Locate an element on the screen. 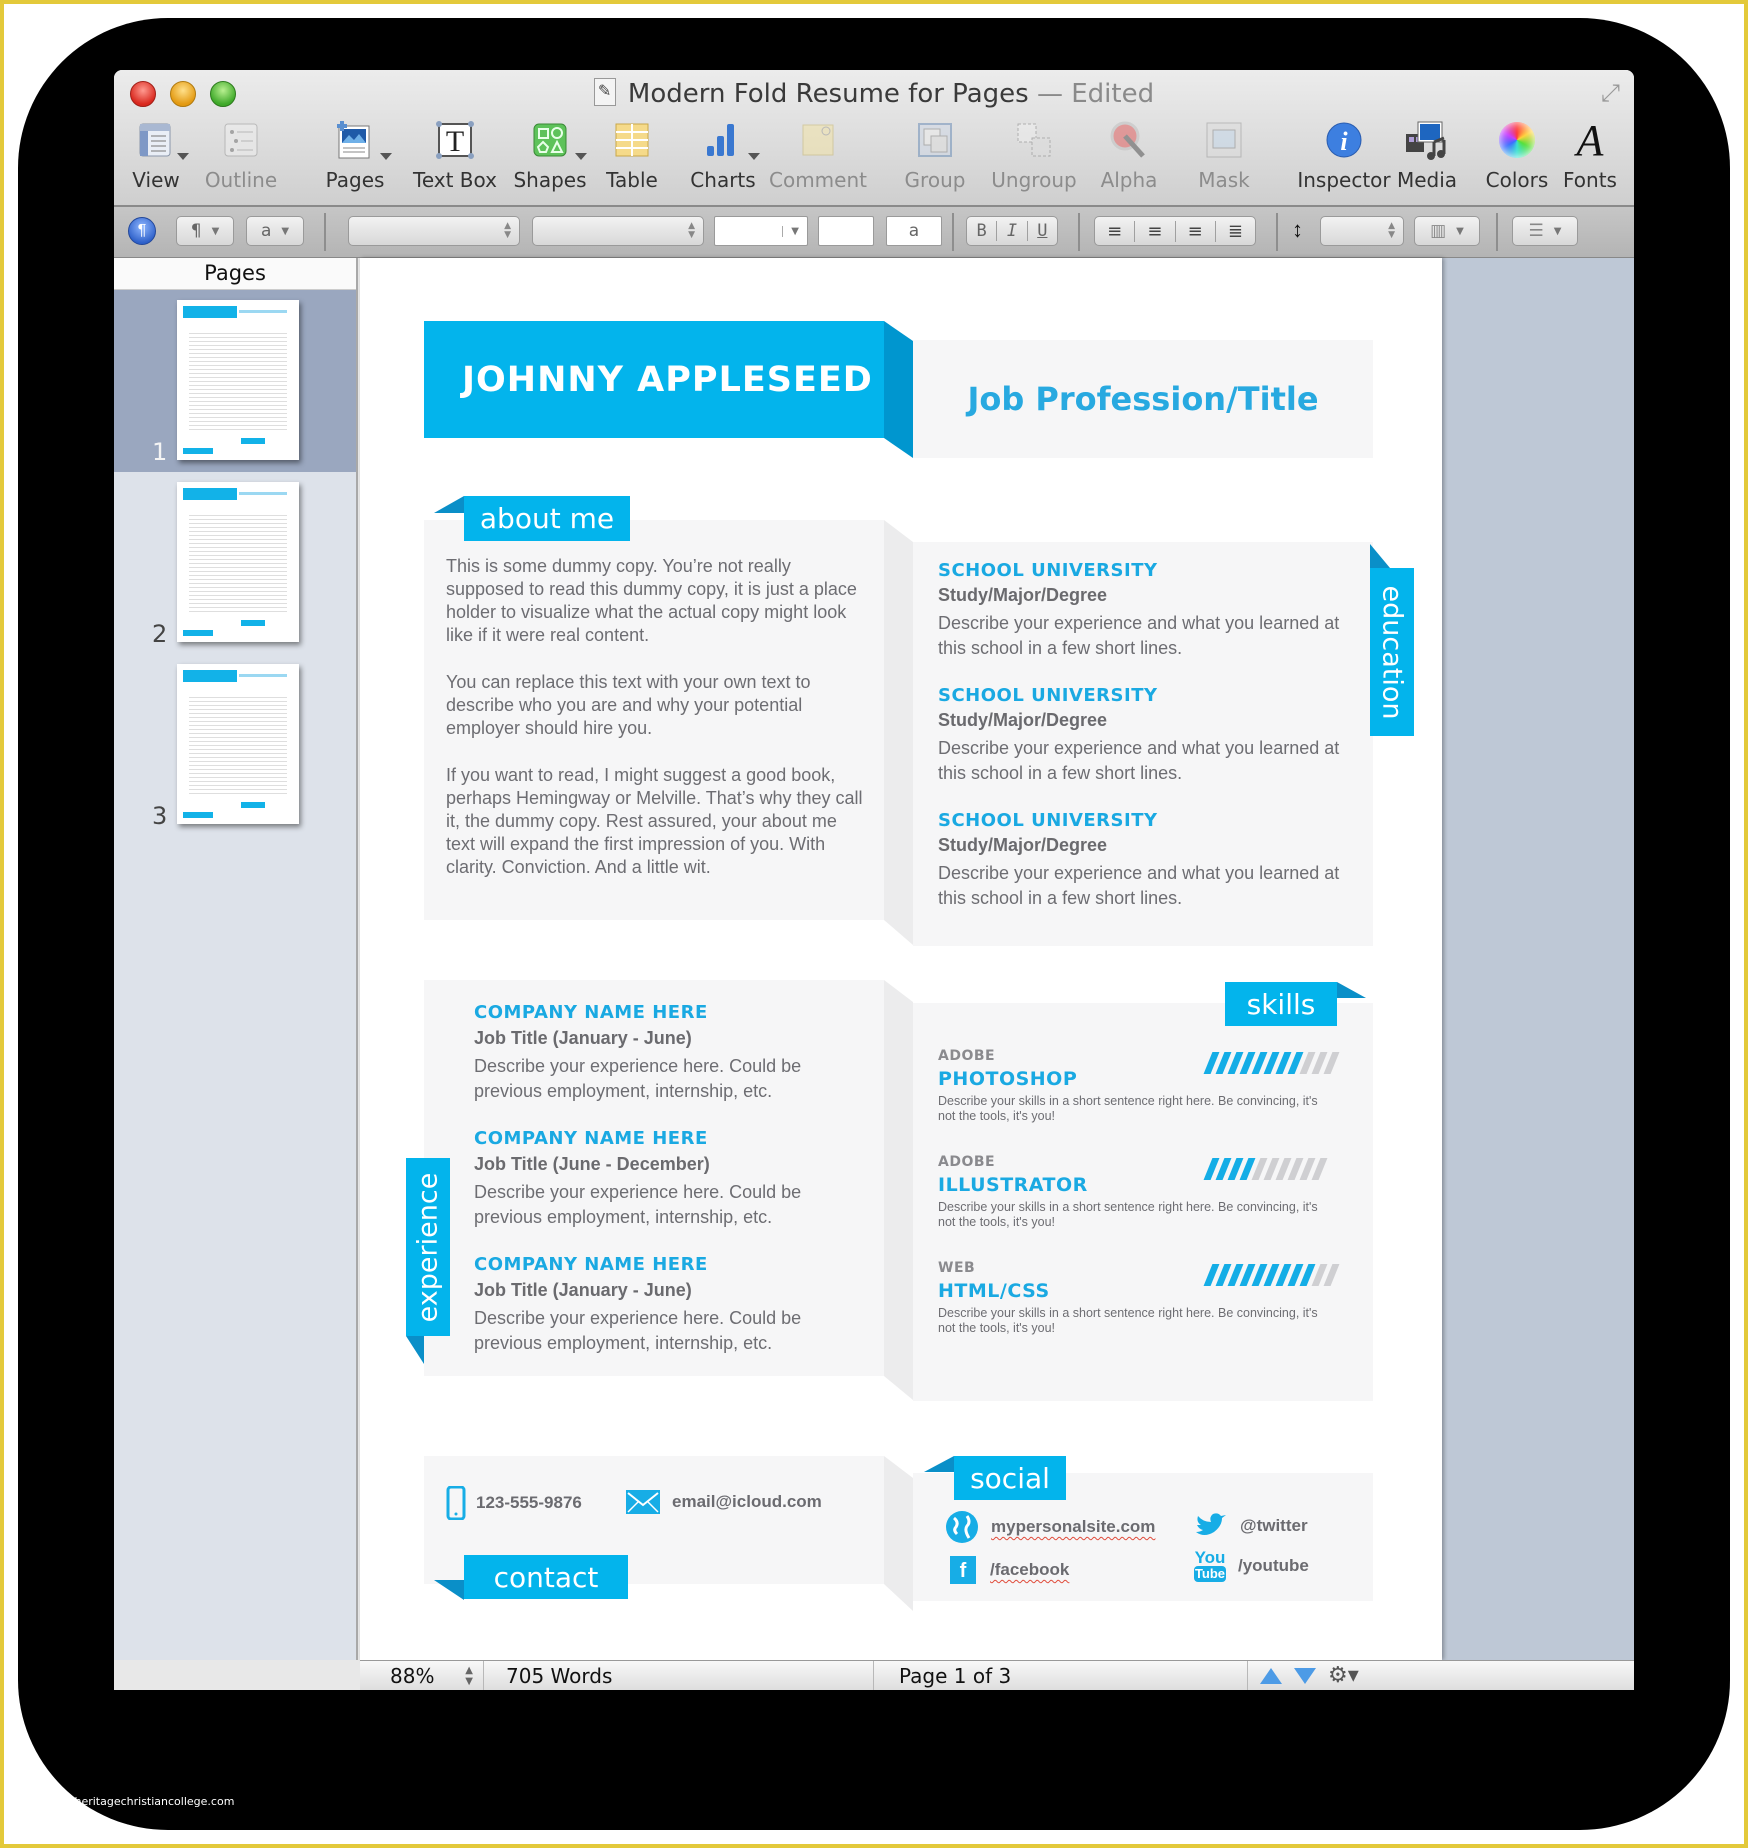  job-title: Job Profession/Title is located at coordinates (1143, 399).